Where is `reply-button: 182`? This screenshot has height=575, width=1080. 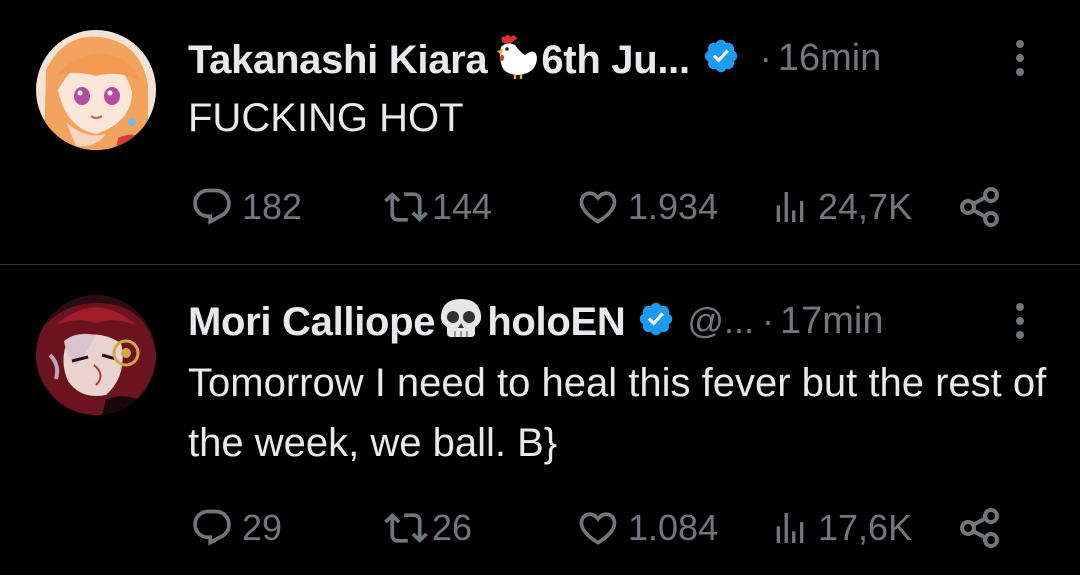 reply-button: 182 is located at coordinates (246, 207).